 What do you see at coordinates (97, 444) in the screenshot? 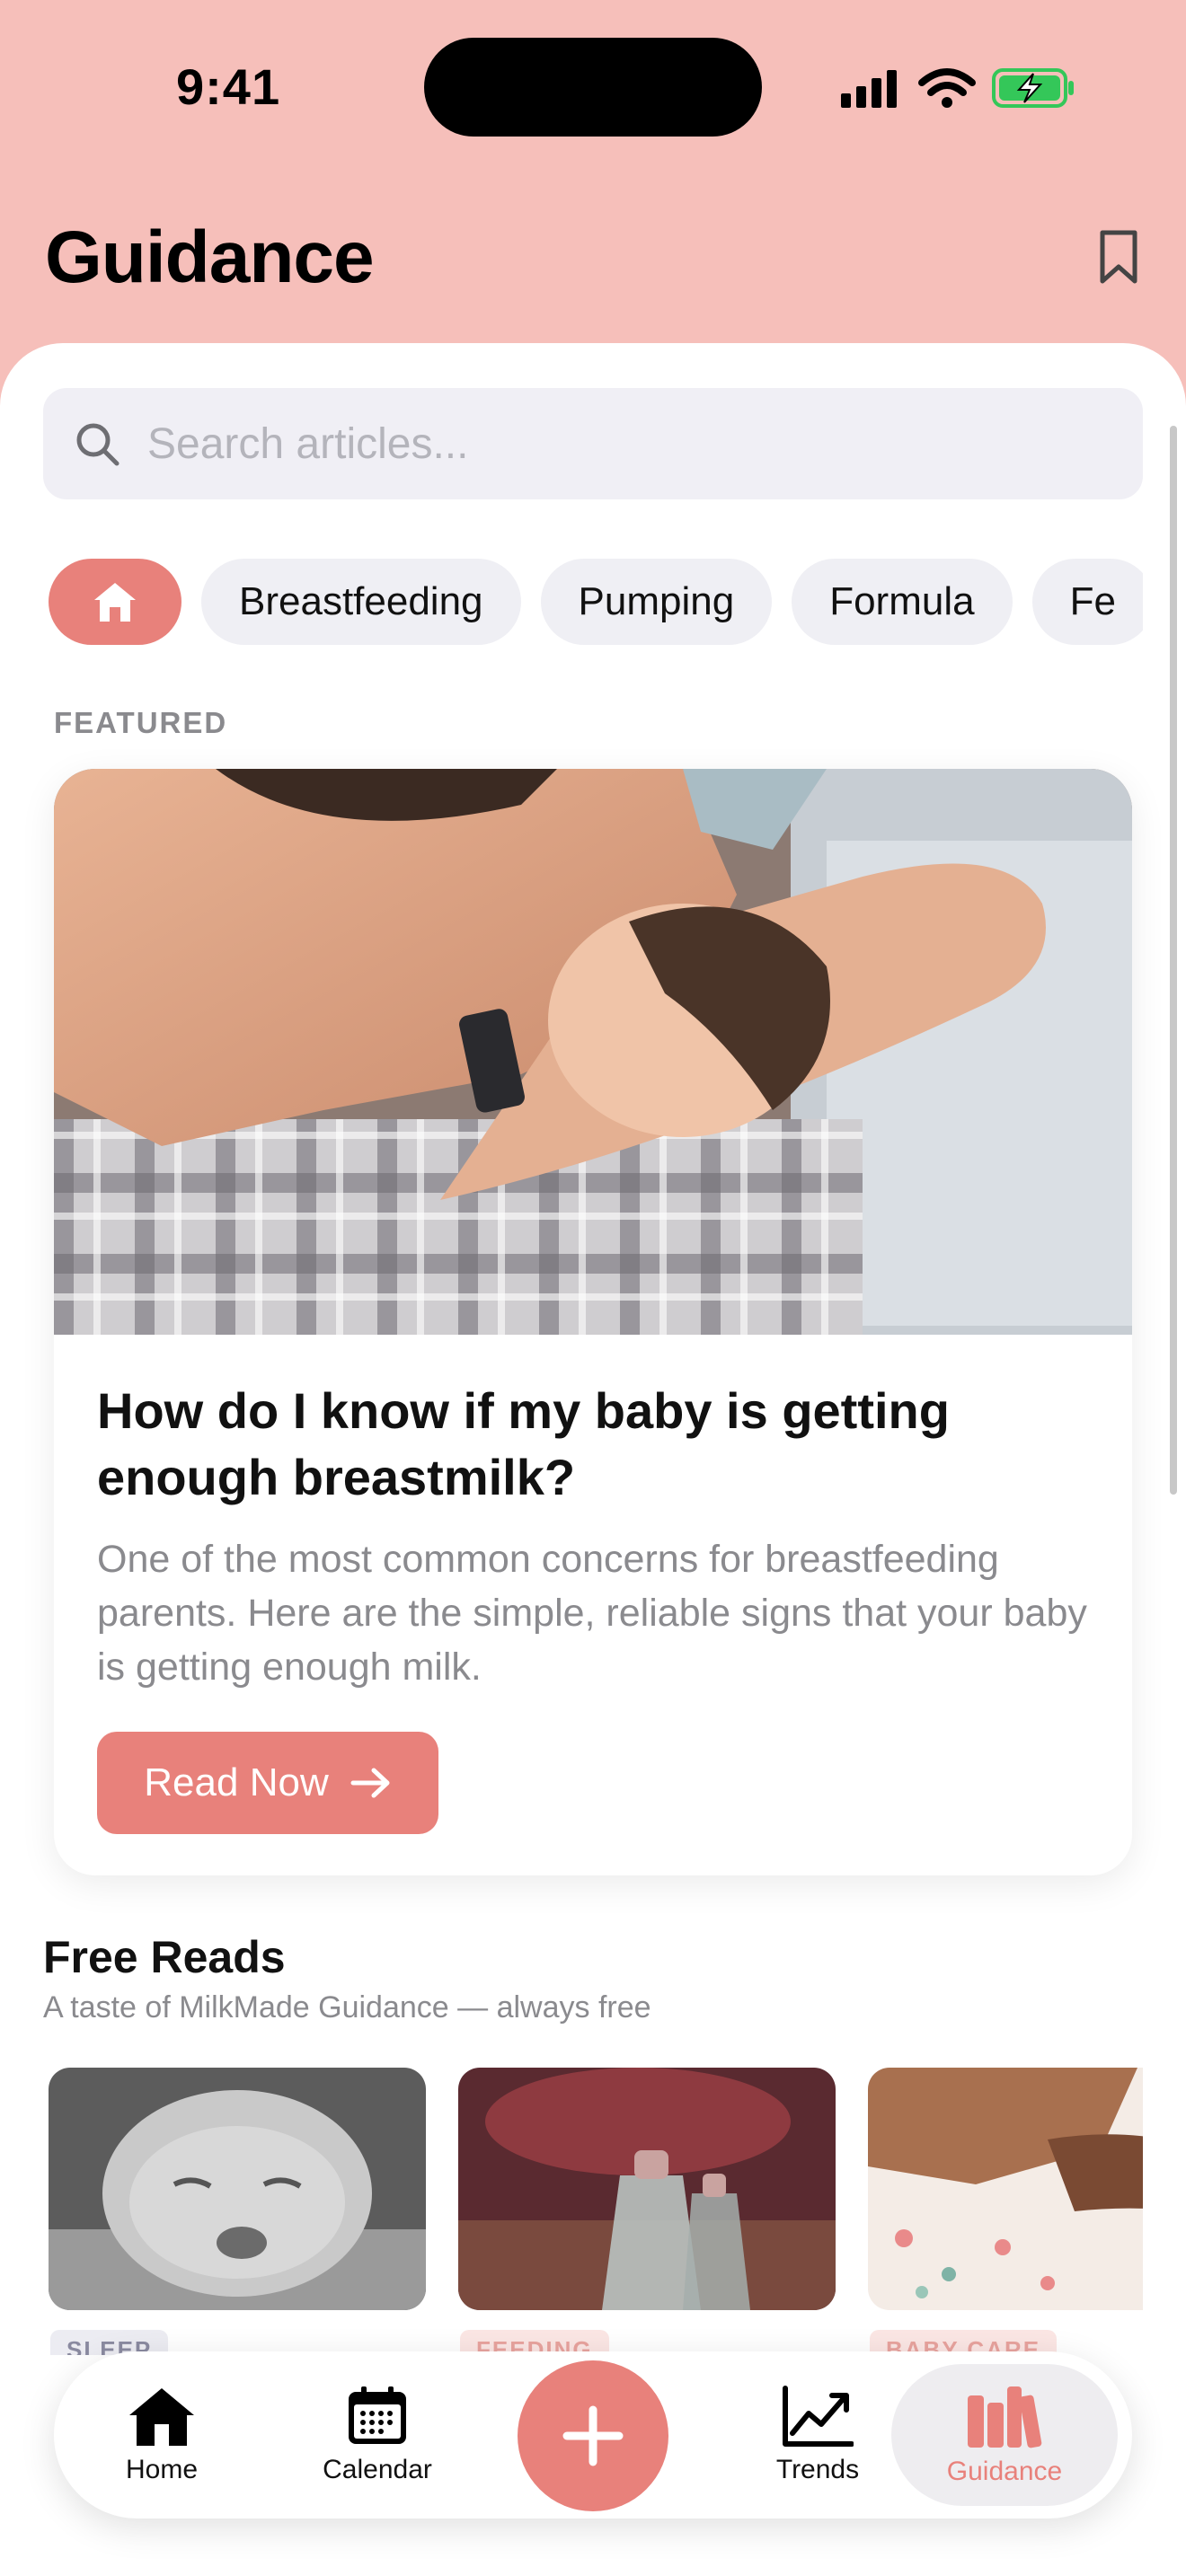
I see `search-icon` at bounding box center [97, 444].